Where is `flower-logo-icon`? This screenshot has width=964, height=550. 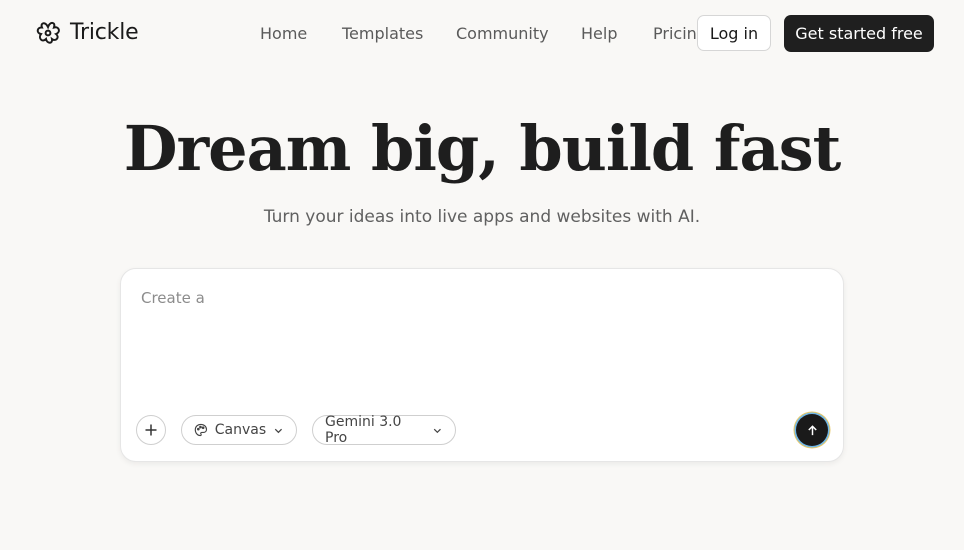
flower-logo-icon is located at coordinates (48, 32).